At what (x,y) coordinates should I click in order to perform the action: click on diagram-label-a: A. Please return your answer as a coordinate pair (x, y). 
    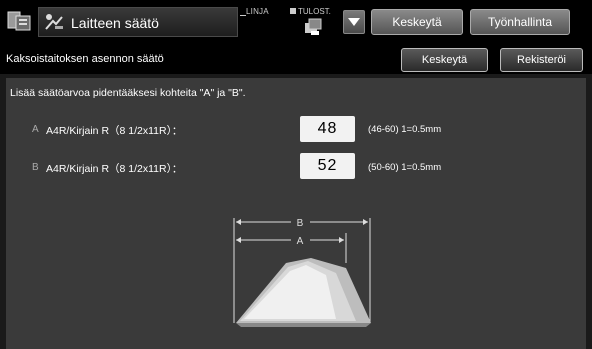
    Looking at the image, I should click on (300, 241).